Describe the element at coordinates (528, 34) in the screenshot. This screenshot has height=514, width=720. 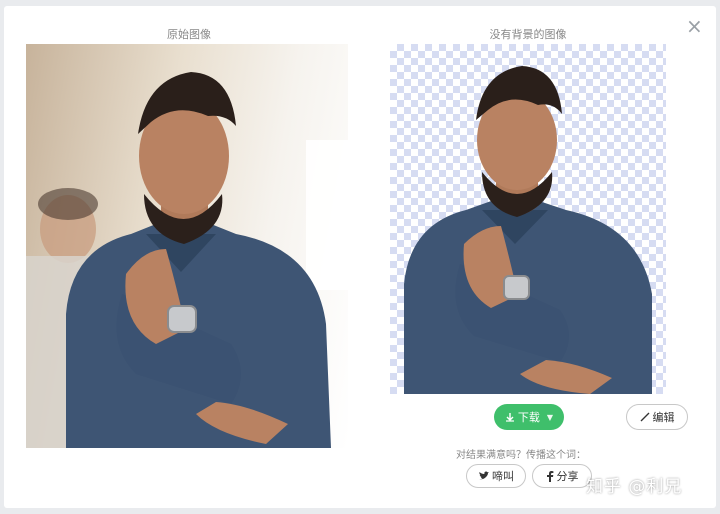
I see `result-image-title: 没有背景的图像` at that location.